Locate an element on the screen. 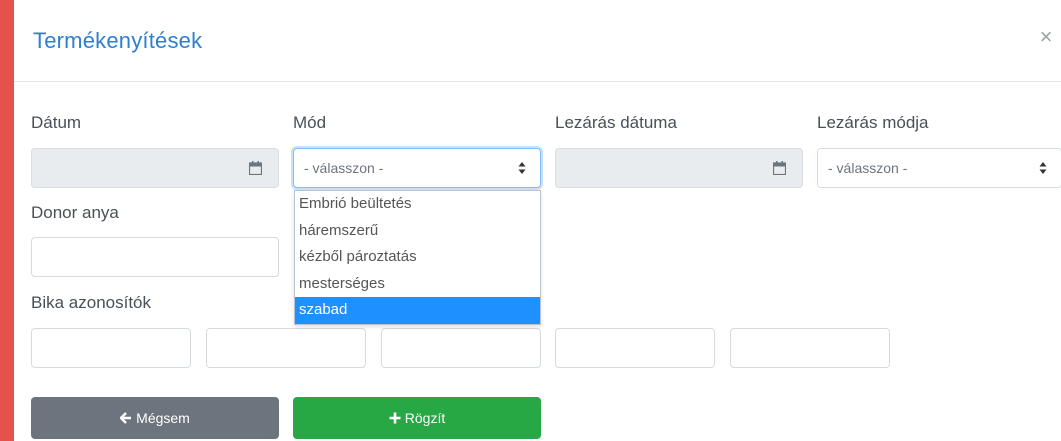  closing-mode-label: Lezárás módja is located at coordinates (873, 122).